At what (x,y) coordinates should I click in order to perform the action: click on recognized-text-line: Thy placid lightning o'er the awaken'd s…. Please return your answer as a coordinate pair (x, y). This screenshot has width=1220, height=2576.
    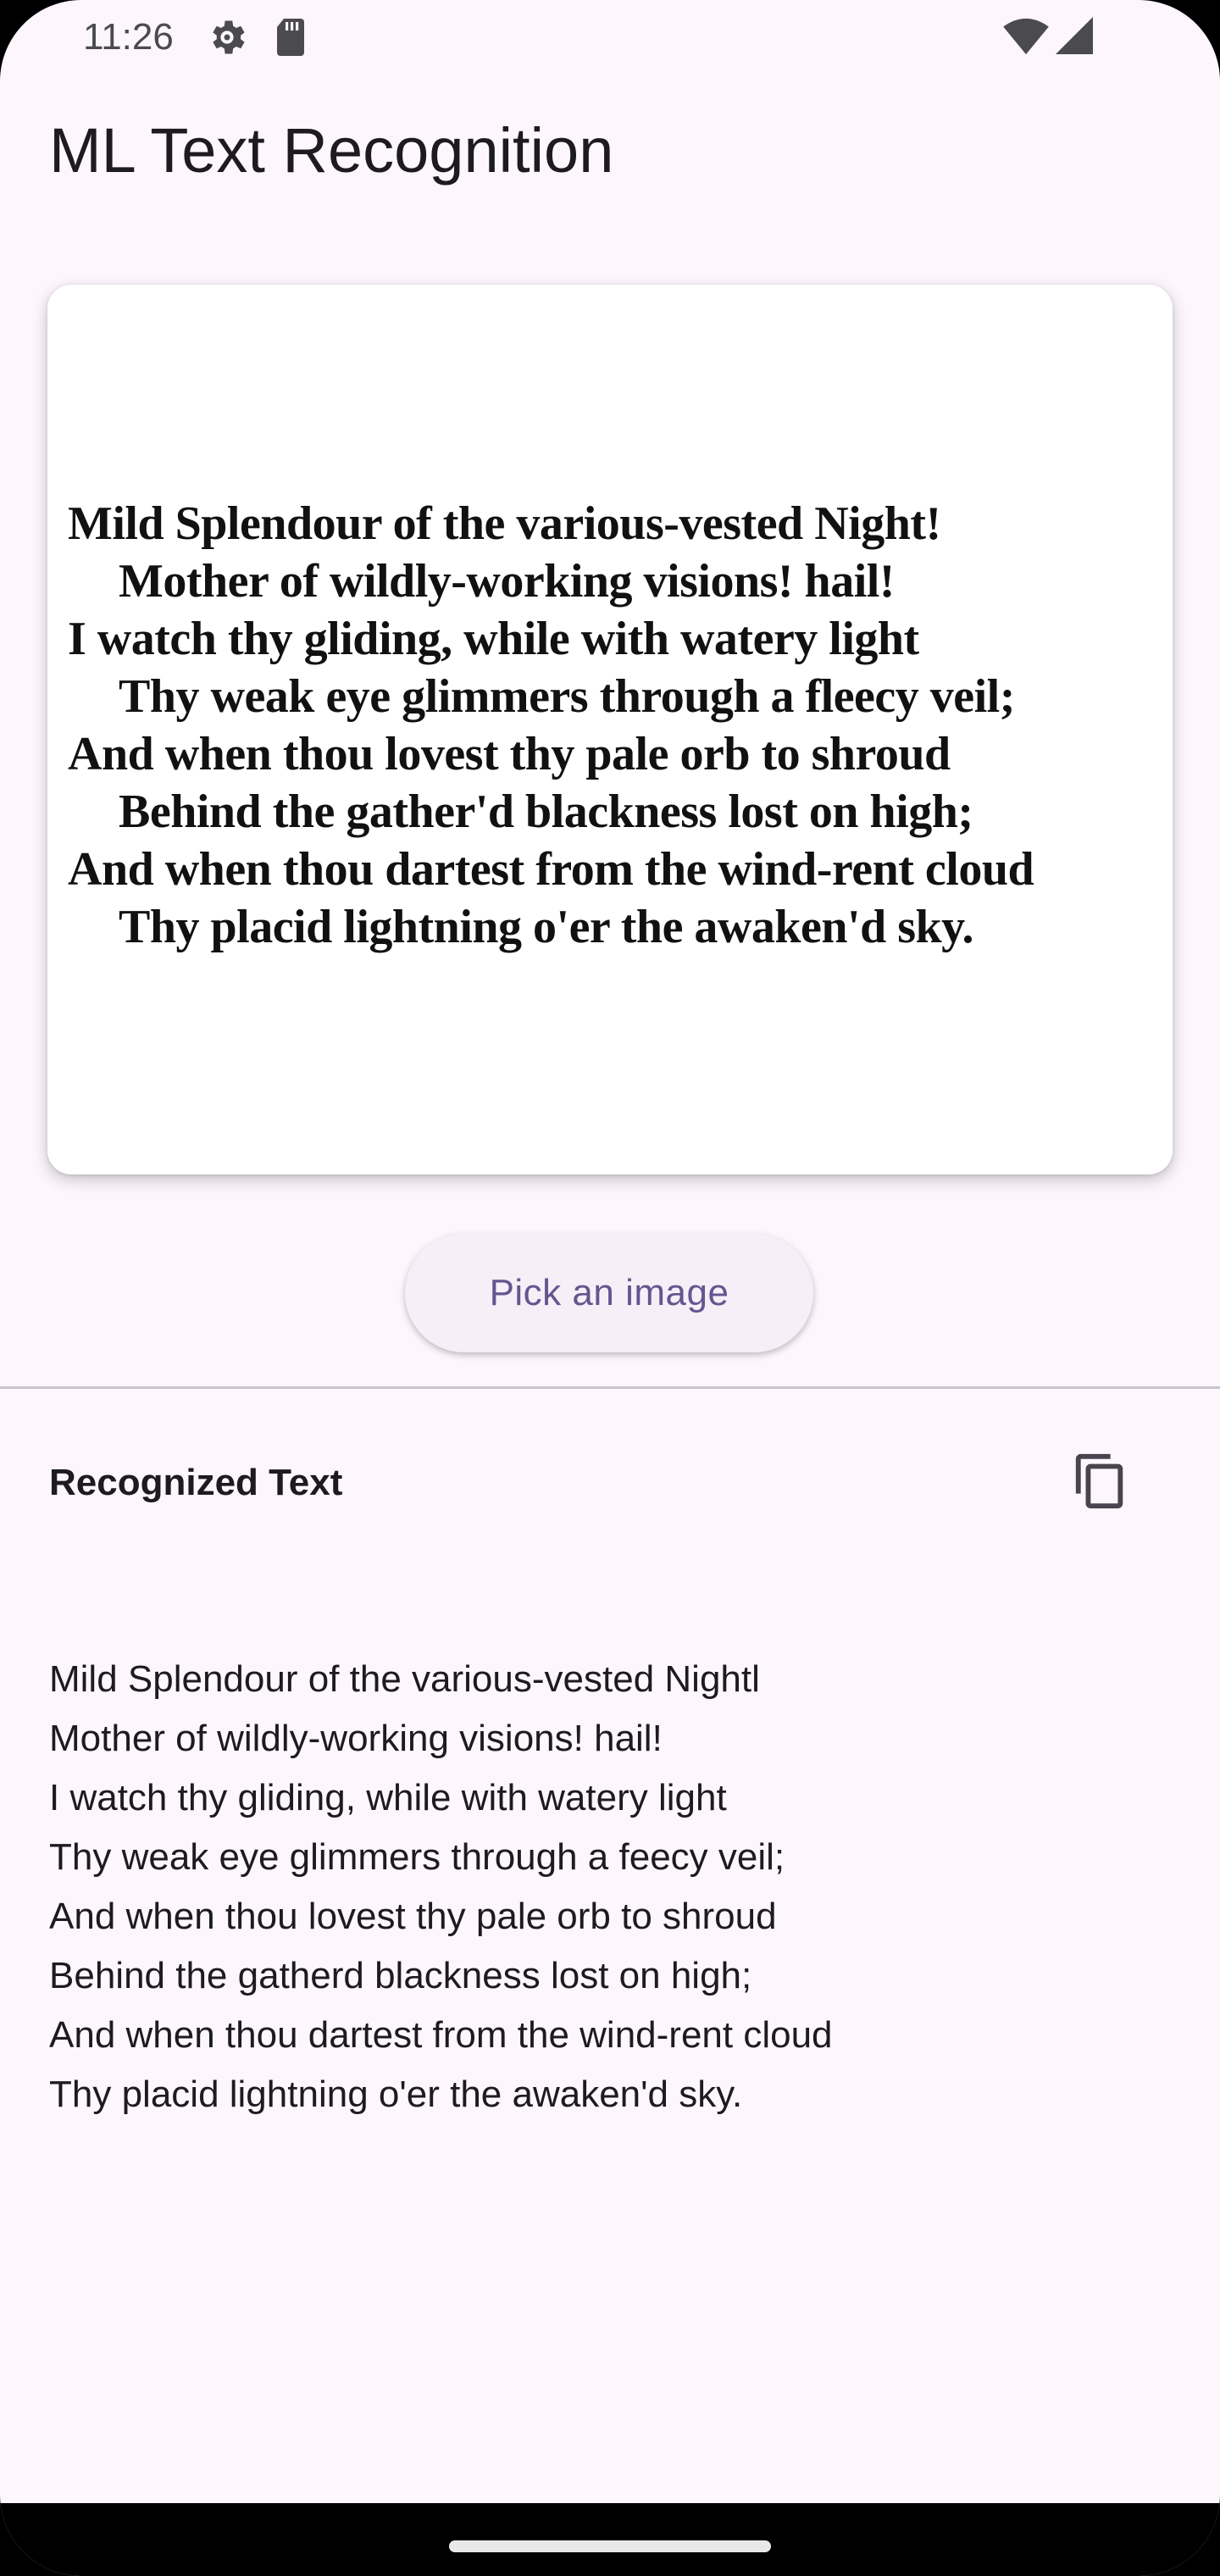
    Looking at the image, I should click on (396, 2094).